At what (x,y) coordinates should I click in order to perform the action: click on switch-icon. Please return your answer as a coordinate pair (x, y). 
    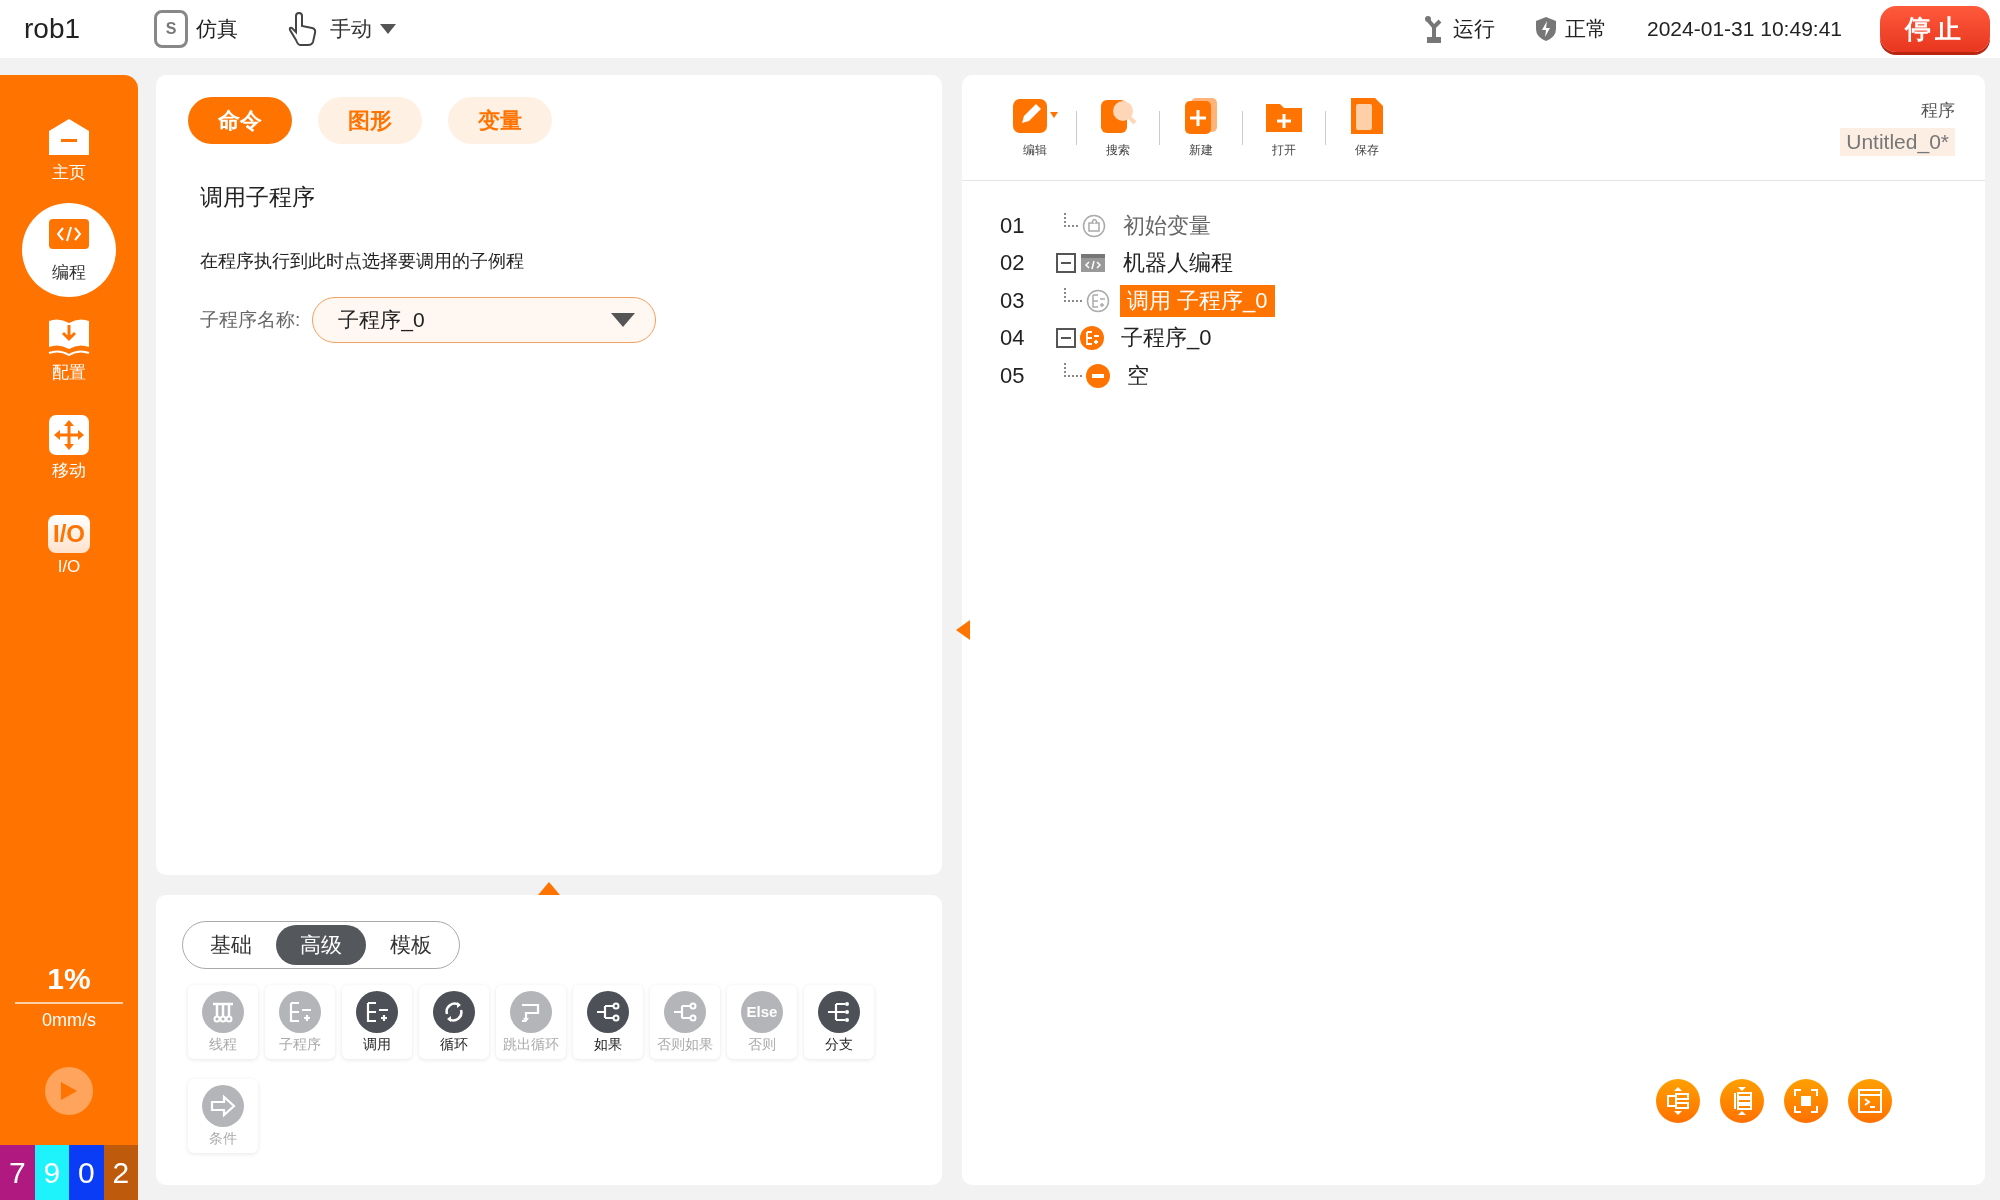
    Looking at the image, I should click on (839, 1011).